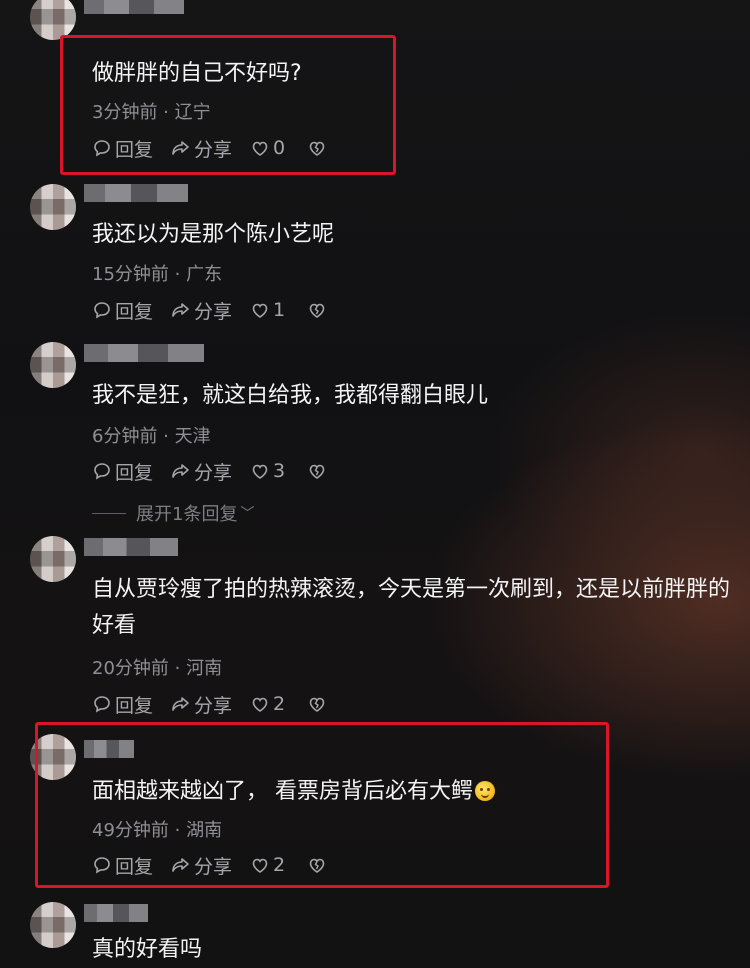 This screenshot has width=750, height=968. What do you see at coordinates (279, 471) in the screenshot?
I see `like-count: 3` at bounding box center [279, 471].